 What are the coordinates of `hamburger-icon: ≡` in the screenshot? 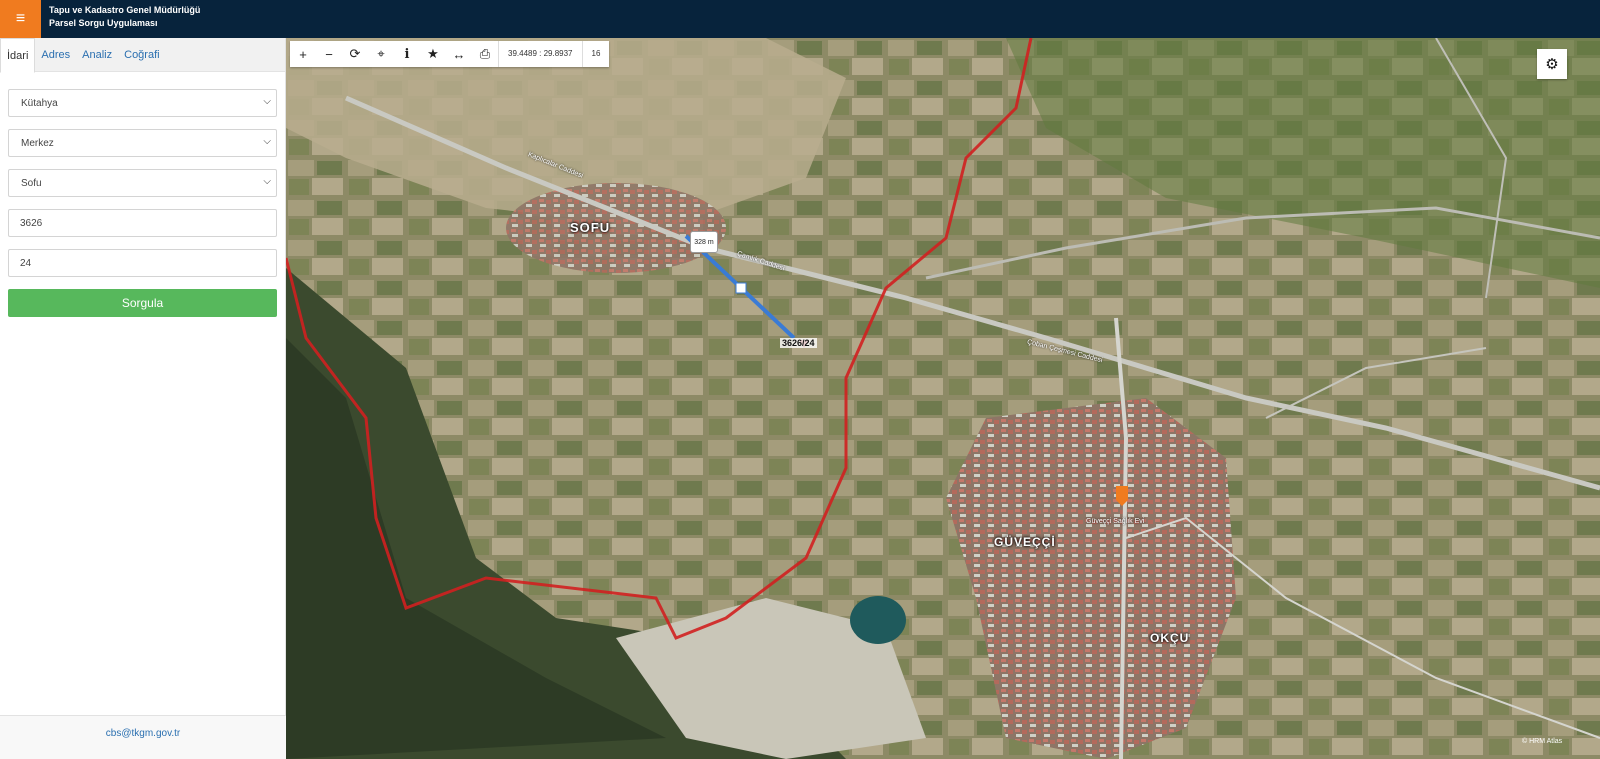 It's located at (20, 18).